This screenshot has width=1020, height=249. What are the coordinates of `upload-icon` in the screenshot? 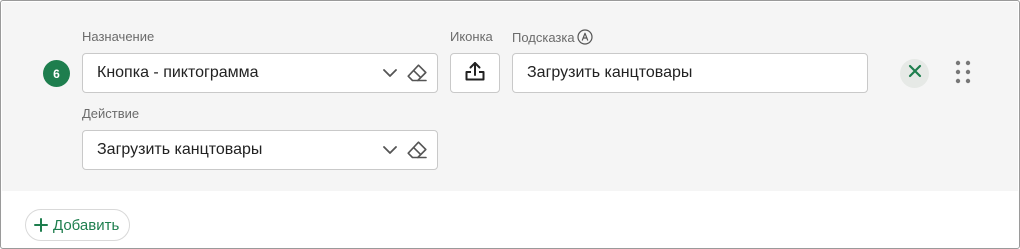 It's located at (475, 73).